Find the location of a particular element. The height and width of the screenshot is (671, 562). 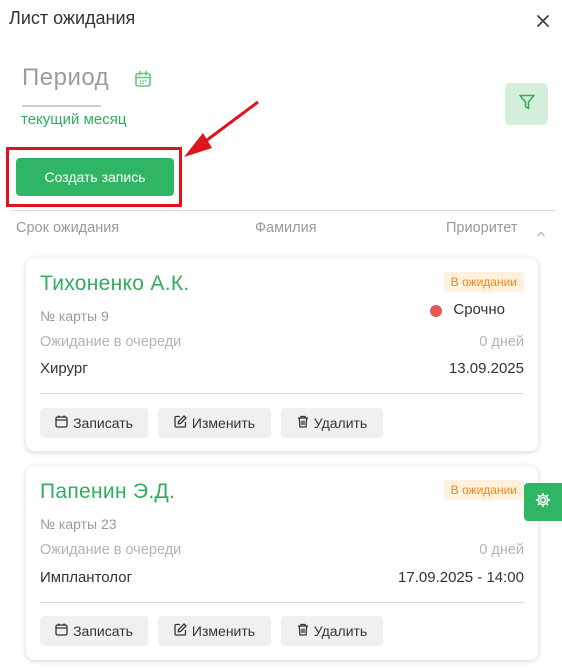

filter-icon is located at coordinates (527, 104).